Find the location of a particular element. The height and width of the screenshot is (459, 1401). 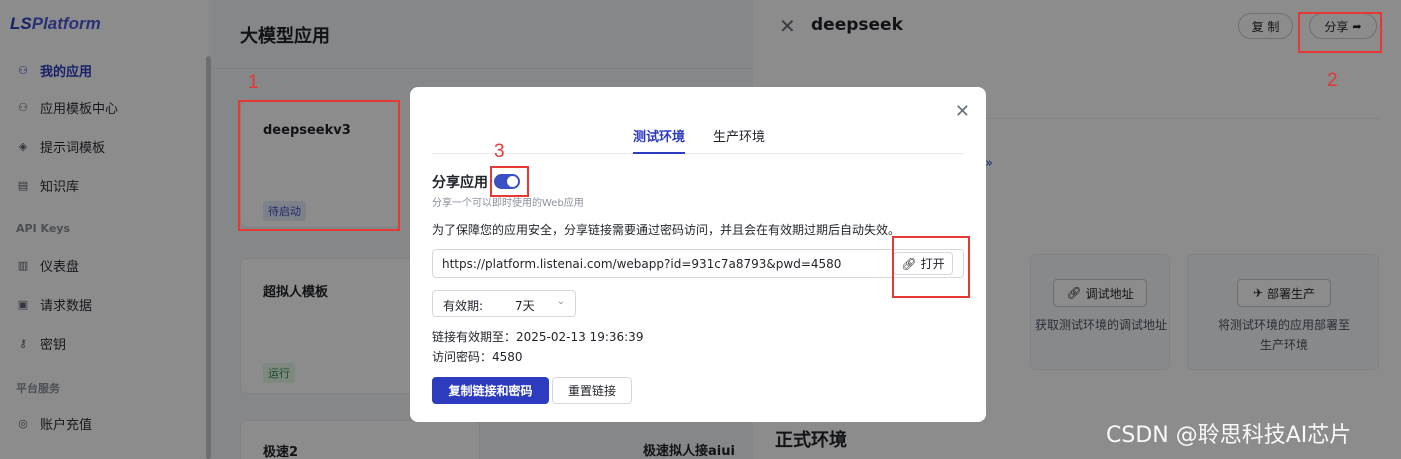

env-tabs: 测试环境 生产环境 is located at coordinates (698, 138).